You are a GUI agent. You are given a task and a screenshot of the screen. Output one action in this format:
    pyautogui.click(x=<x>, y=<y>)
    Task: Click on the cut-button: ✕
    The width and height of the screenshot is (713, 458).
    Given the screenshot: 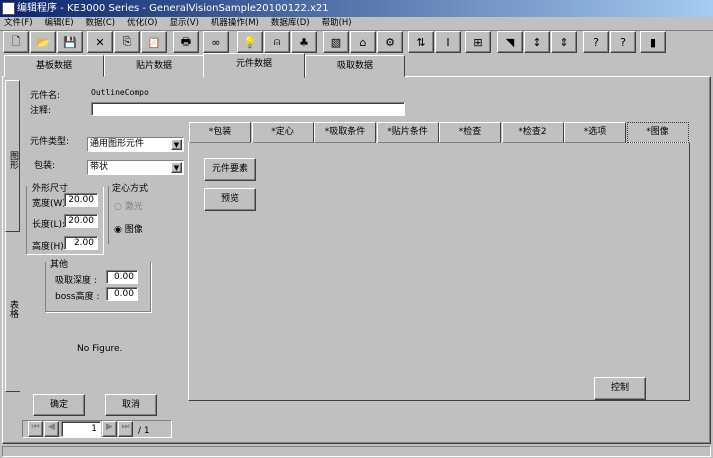 What is the action you would take?
    pyautogui.click(x=100, y=42)
    